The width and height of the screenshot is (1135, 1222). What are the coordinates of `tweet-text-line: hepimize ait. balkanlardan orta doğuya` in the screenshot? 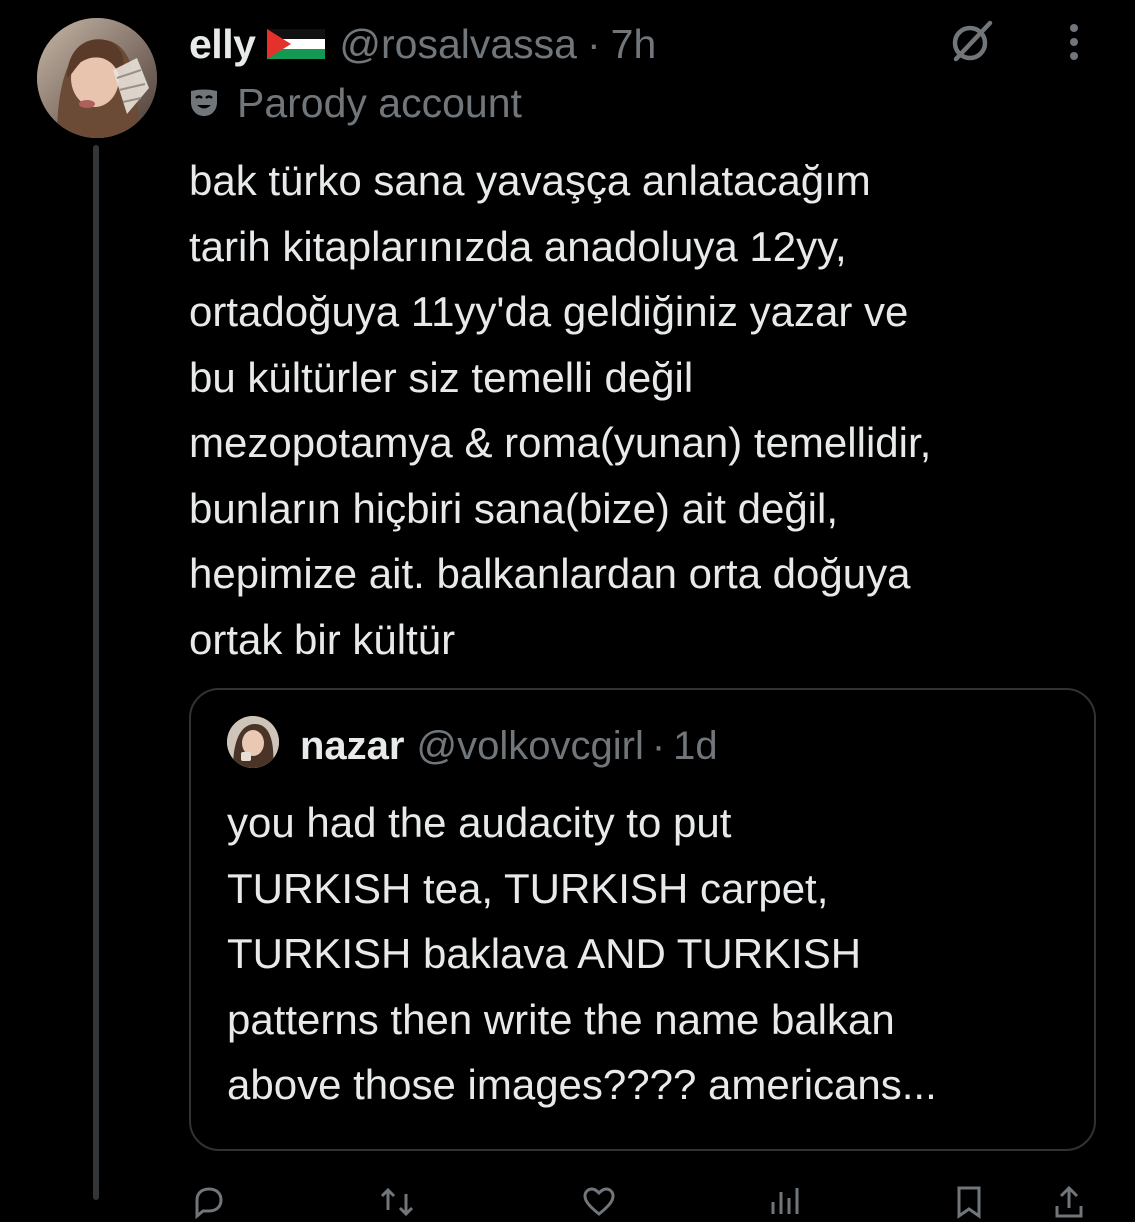 It's located at (550, 573).